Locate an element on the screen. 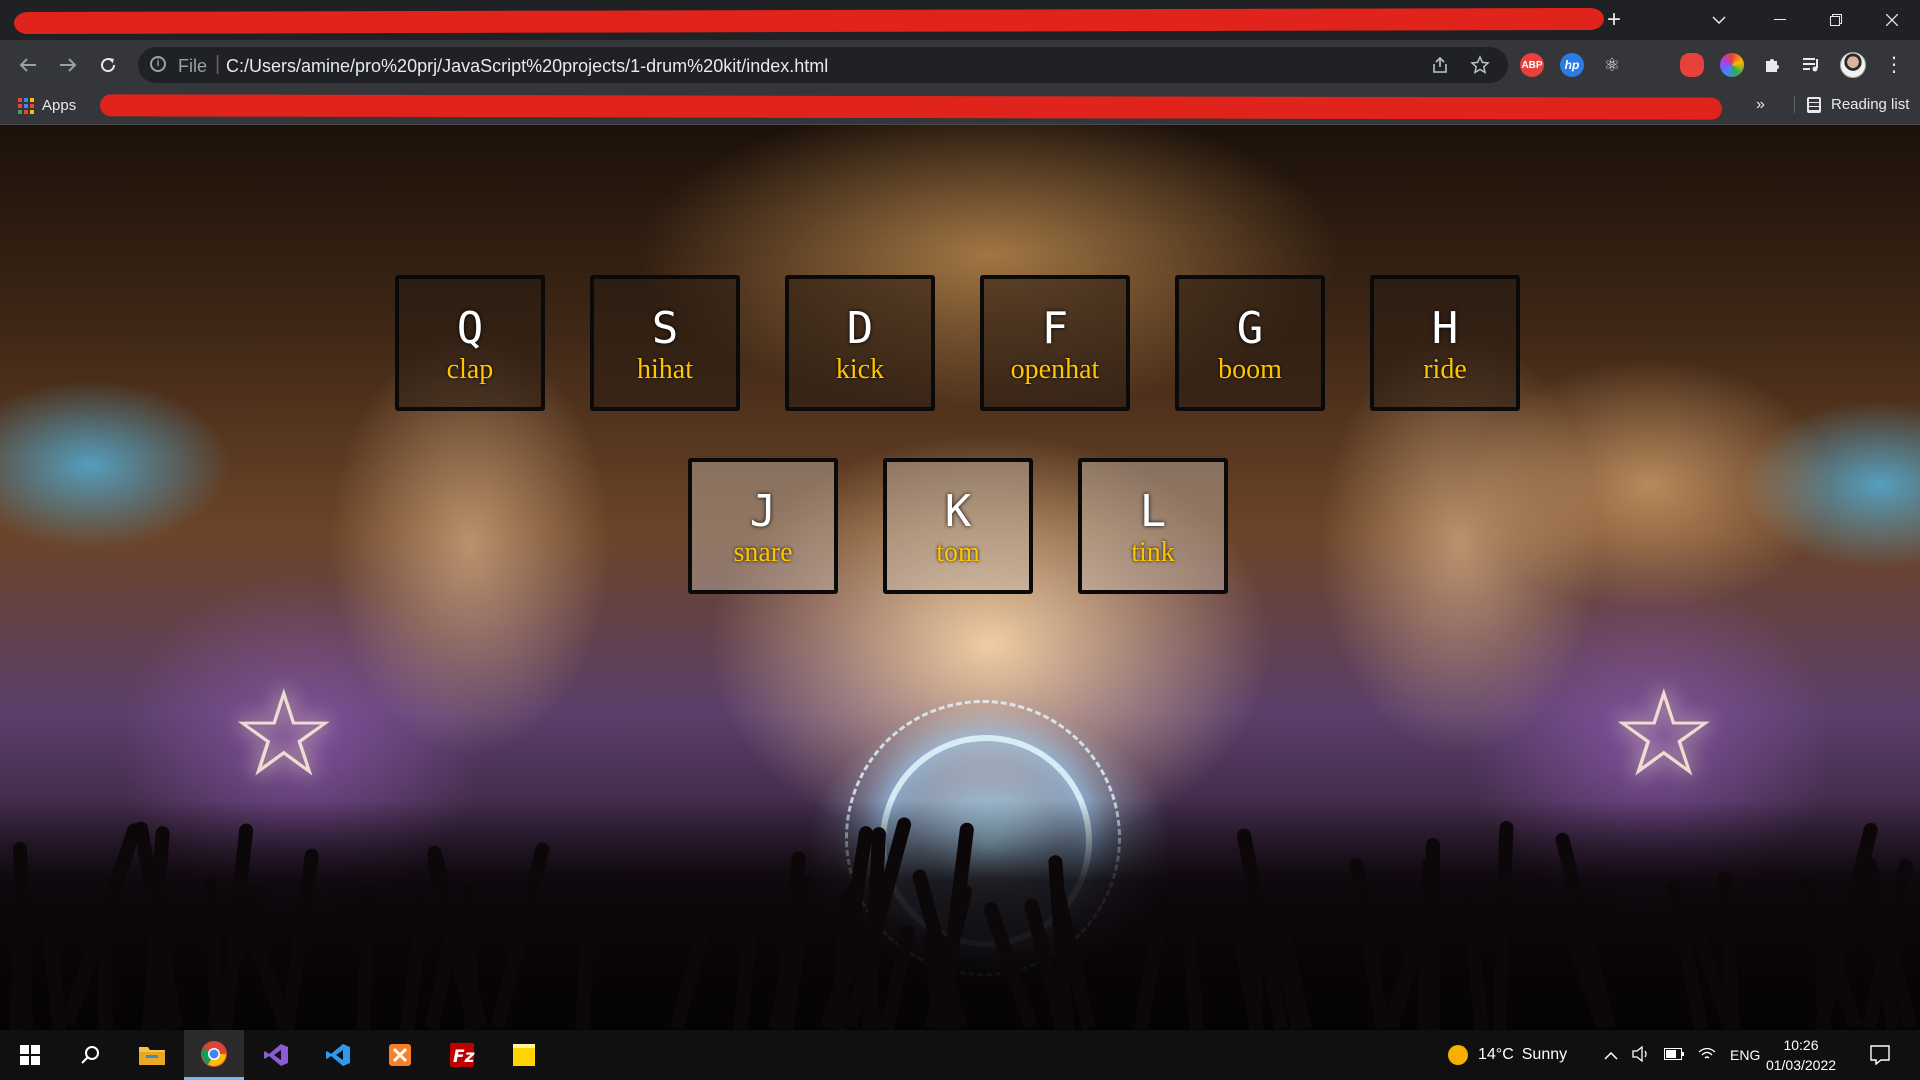  drum-key-l: L tink is located at coordinates (1153, 526).